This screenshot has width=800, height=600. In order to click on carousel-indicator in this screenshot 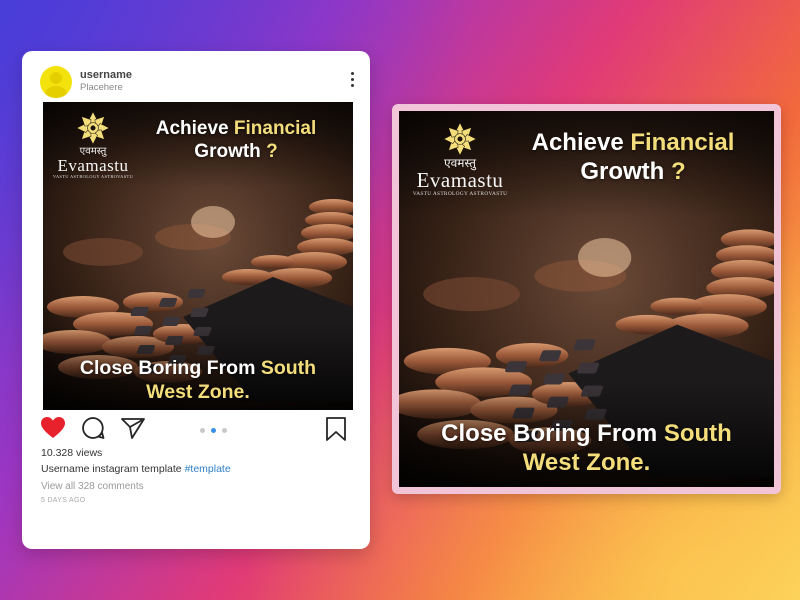, I will do `click(215, 431)`.